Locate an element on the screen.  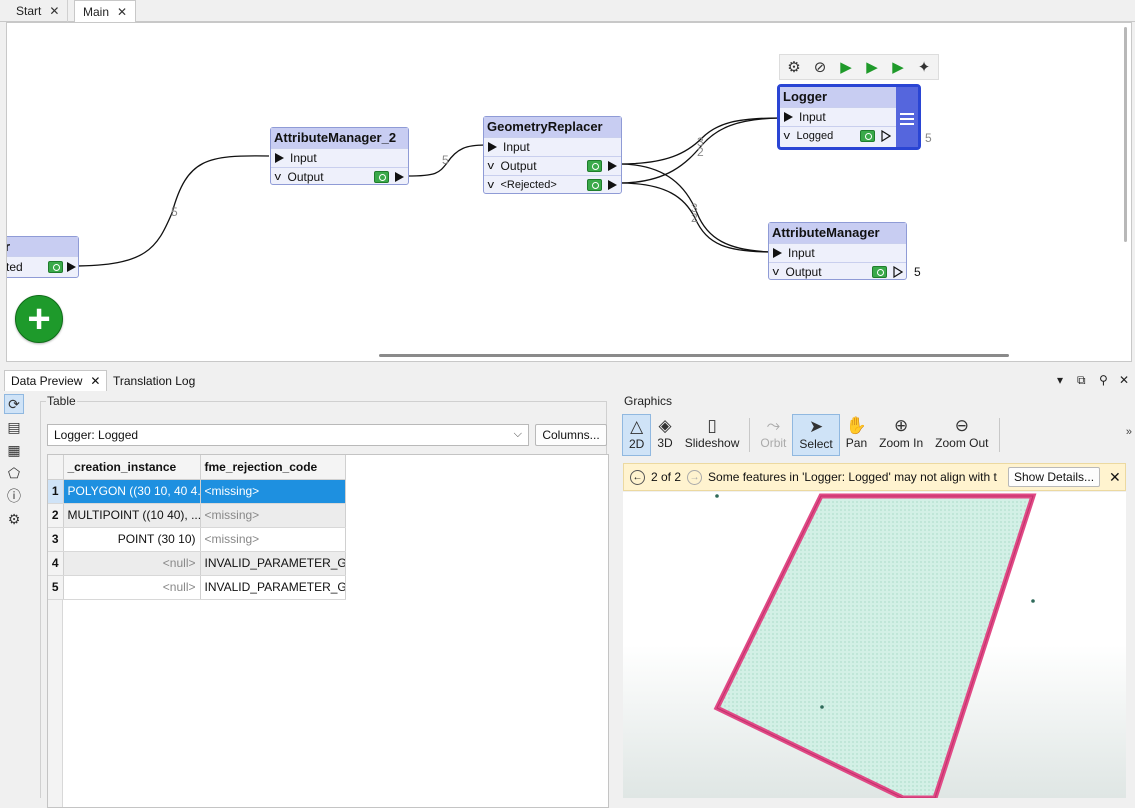
tab-main: Main ✕ is located at coordinates (105, 11).